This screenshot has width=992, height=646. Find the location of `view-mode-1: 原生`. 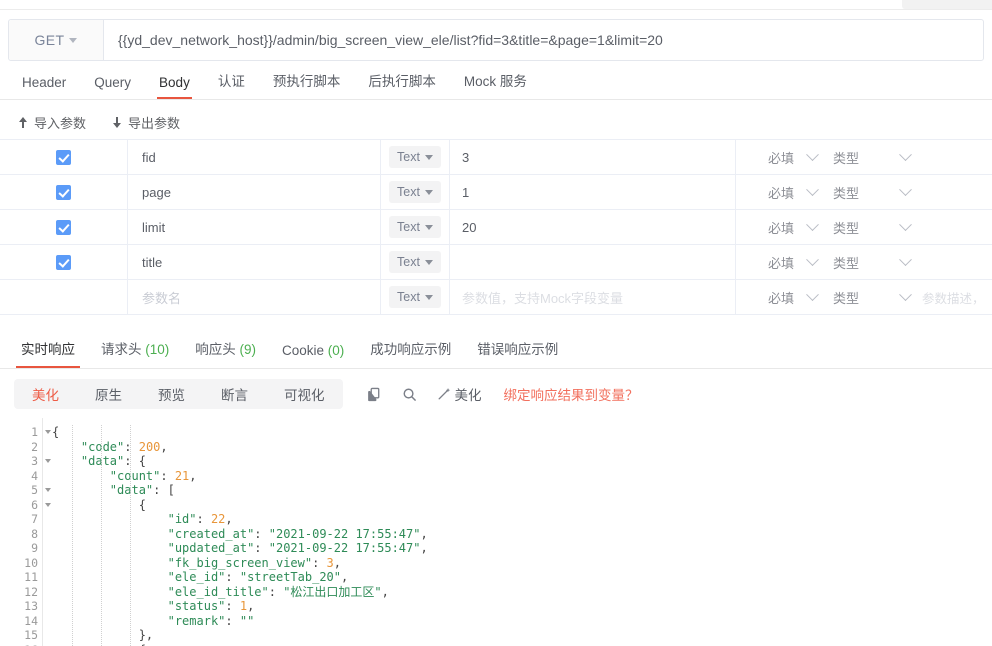

view-mode-1: 原生 is located at coordinates (108, 394).